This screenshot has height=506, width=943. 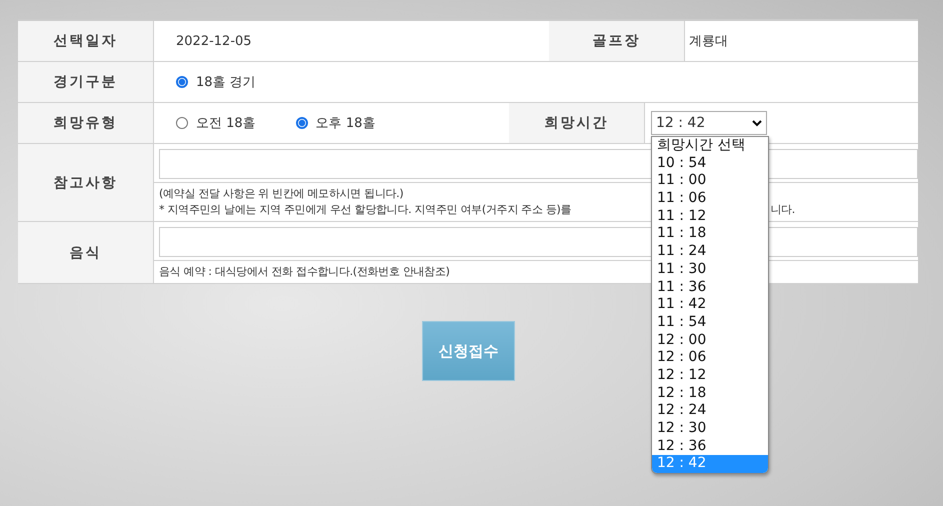 What do you see at coordinates (710, 358) in the screenshot?
I see `time-option: 12 : 06` at bounding box center [710, 358].